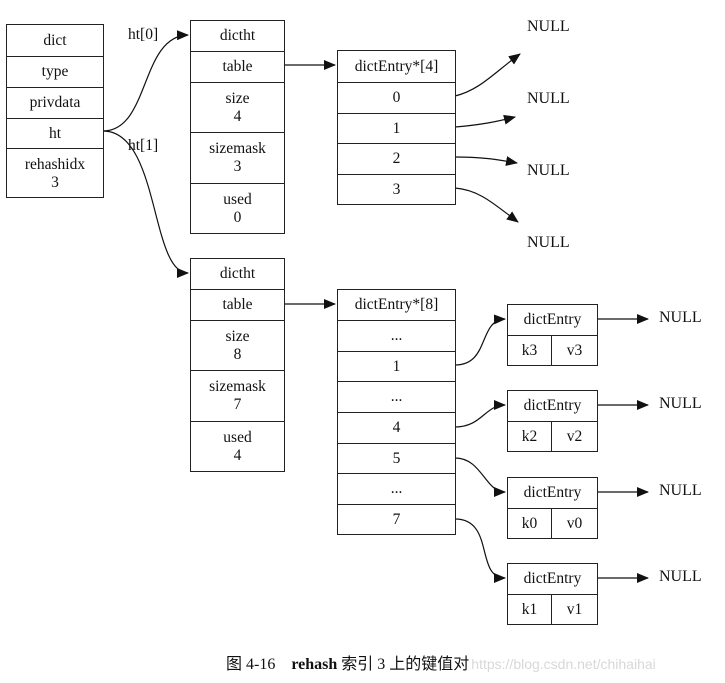 The image size is (725, 683). I want to click on dict-struct: dict type privdata ht rehashidx 3, so click(55, 111).